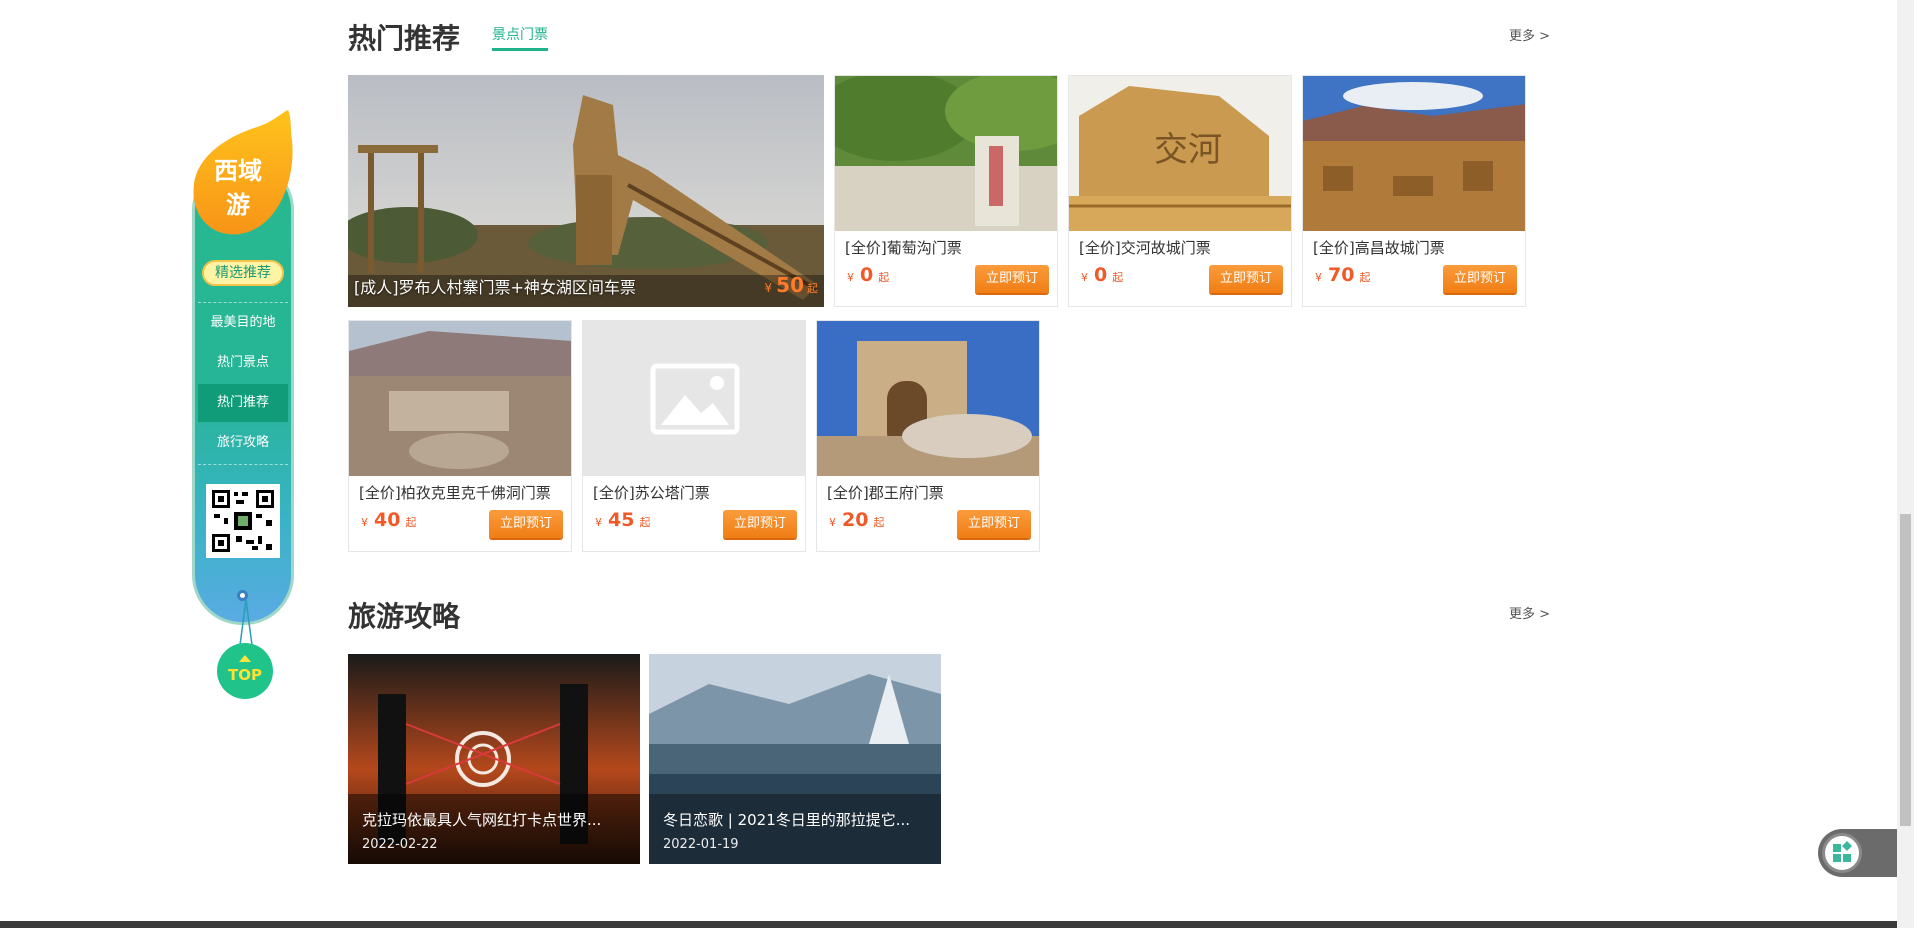 This screenshot has width=1914, height=928. I want to click on tab-scenic-tickets: 景点门票, so click(520, 38).